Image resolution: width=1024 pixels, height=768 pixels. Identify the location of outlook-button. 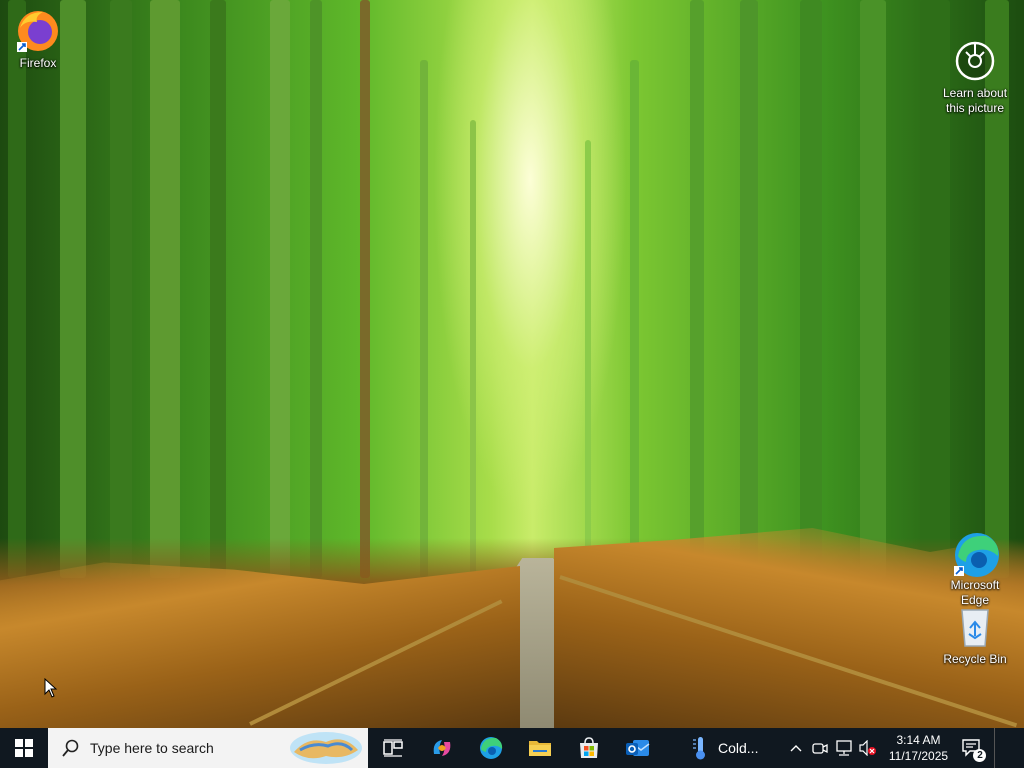
(637, 748).